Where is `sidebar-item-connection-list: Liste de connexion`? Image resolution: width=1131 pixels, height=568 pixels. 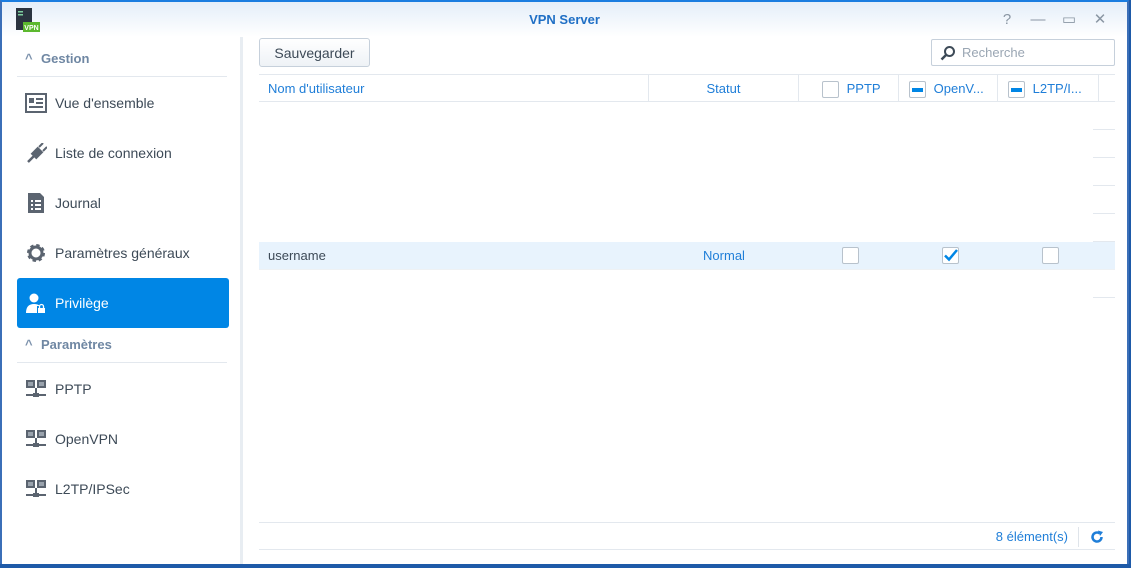 sidebar-item-connection-list: Liste de connexion is located at coordinates (123, 153).